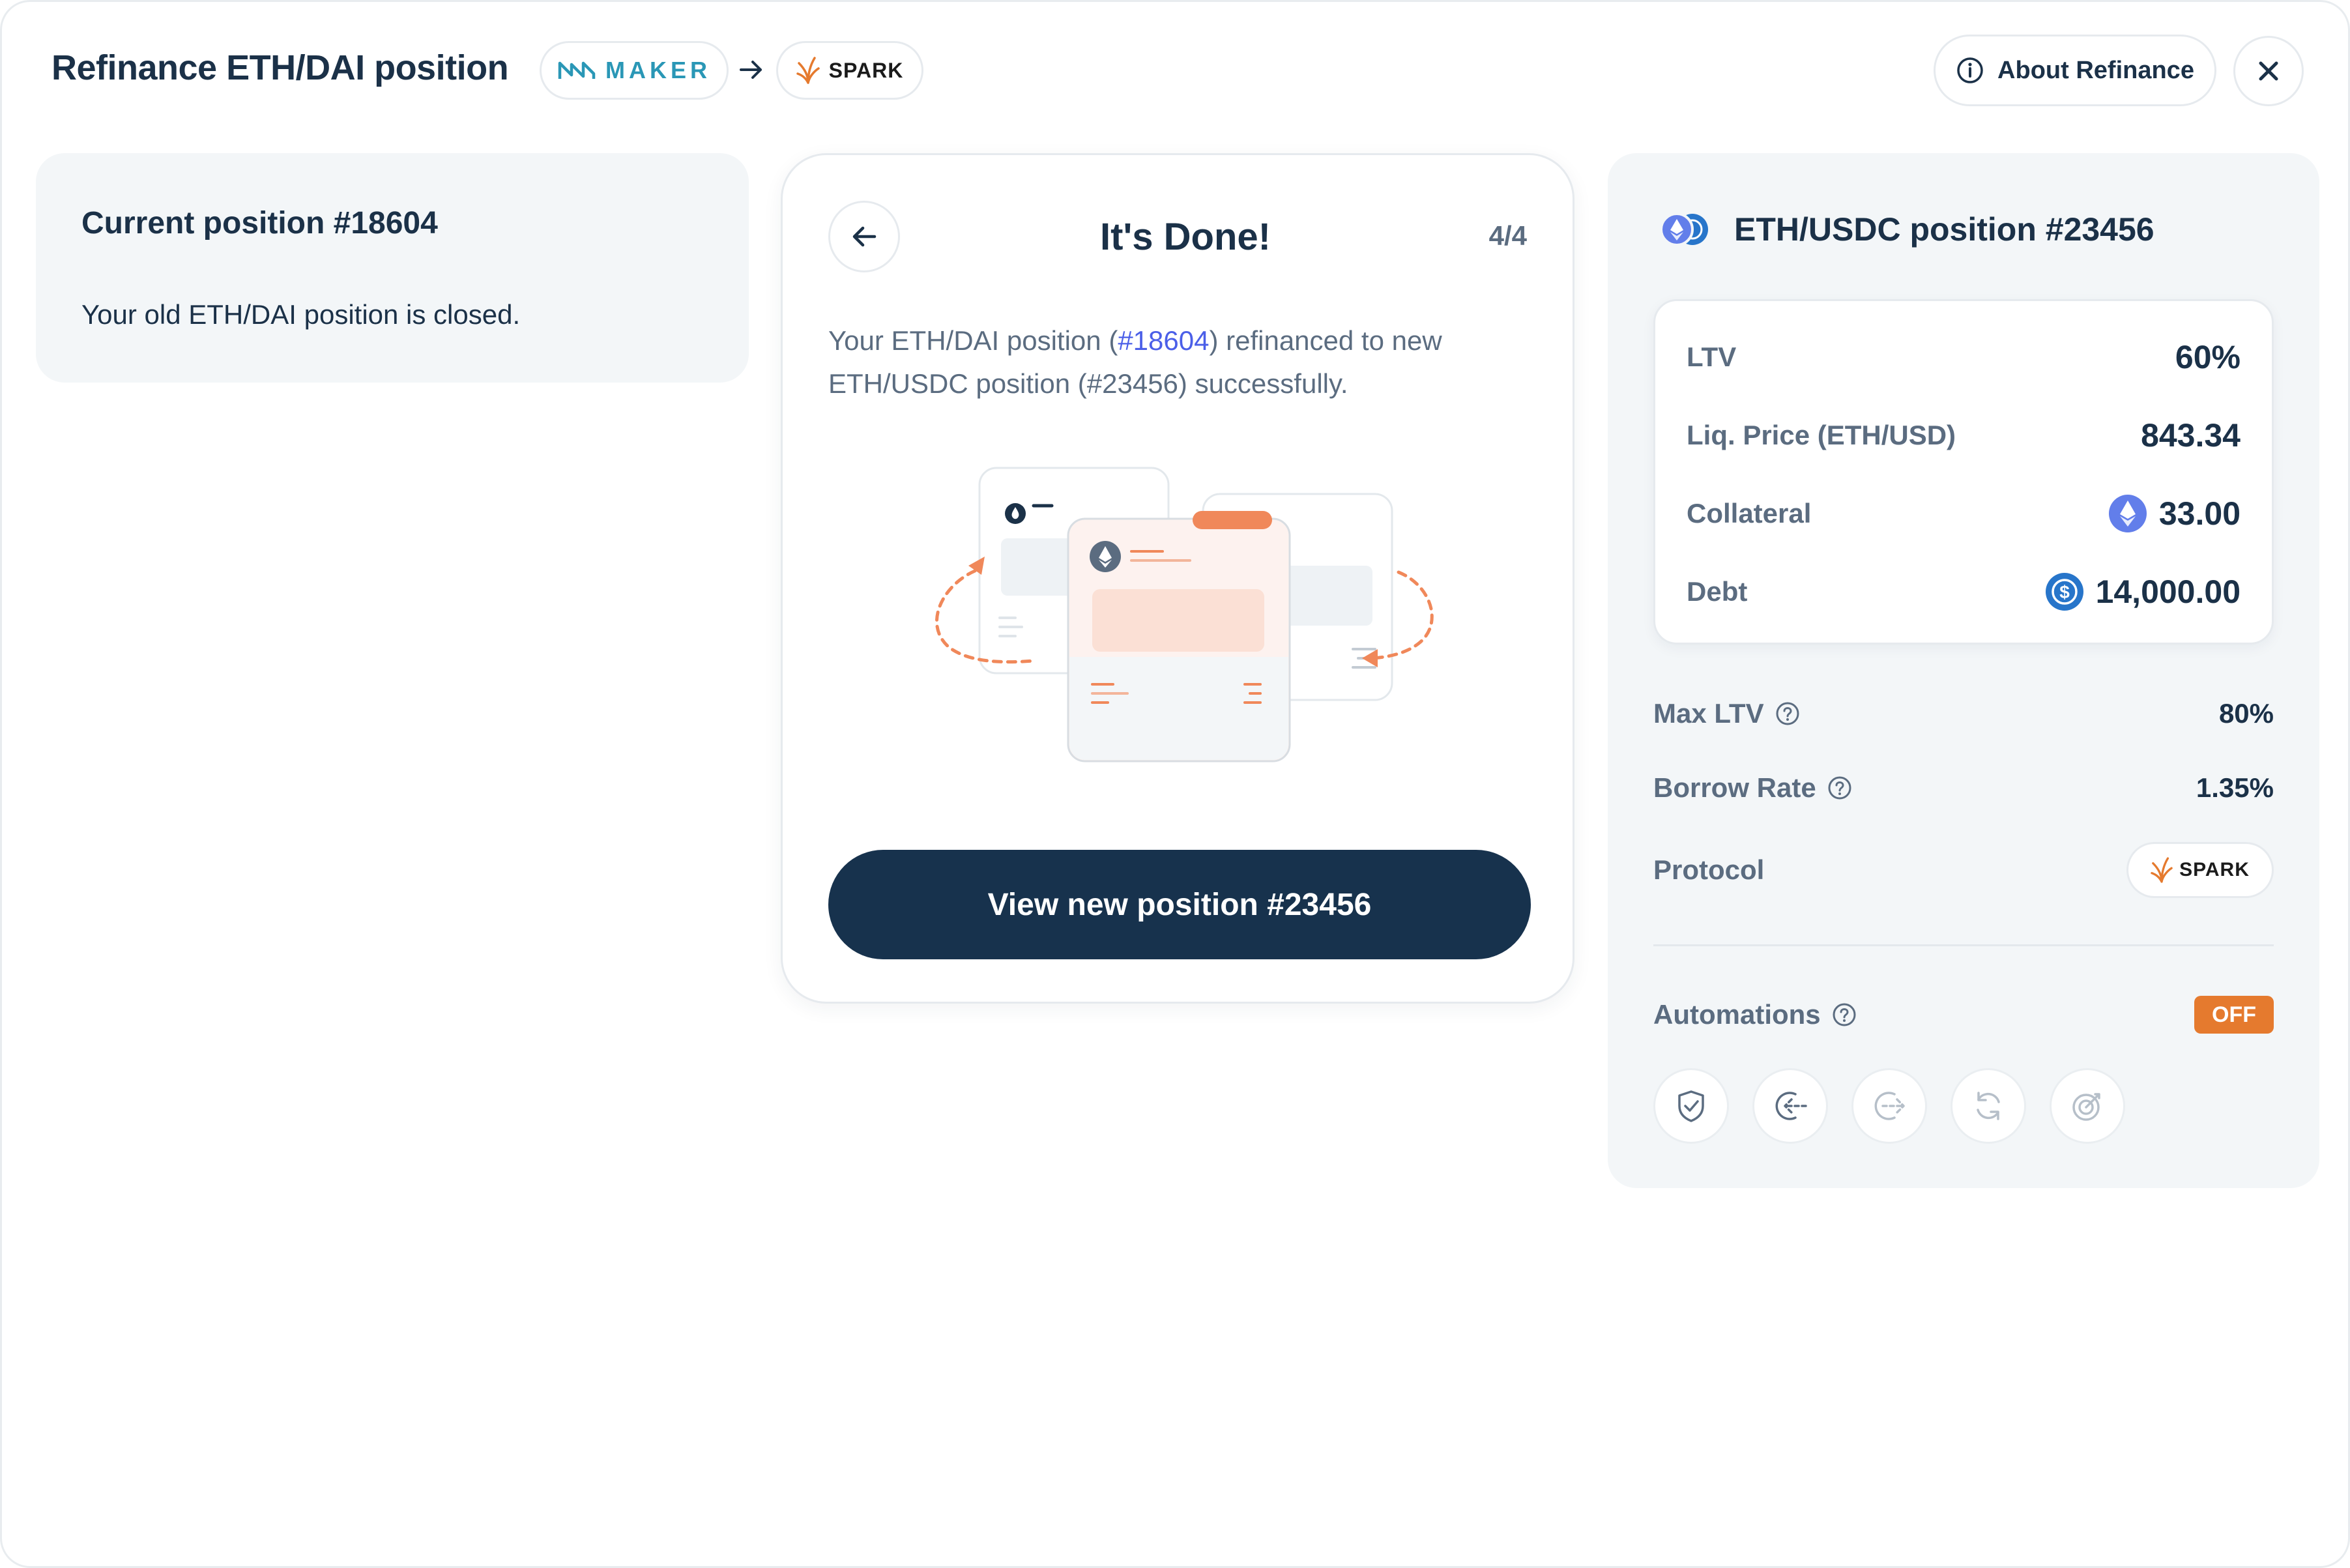  I want to click on stop-loss-automation-button, so click(1691, 1106).